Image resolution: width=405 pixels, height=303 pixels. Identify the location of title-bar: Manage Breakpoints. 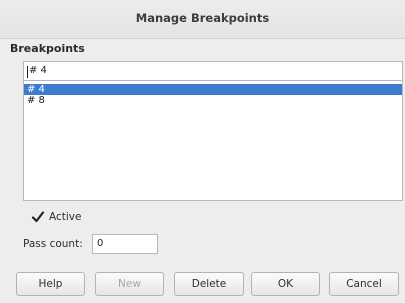
(202, 19).